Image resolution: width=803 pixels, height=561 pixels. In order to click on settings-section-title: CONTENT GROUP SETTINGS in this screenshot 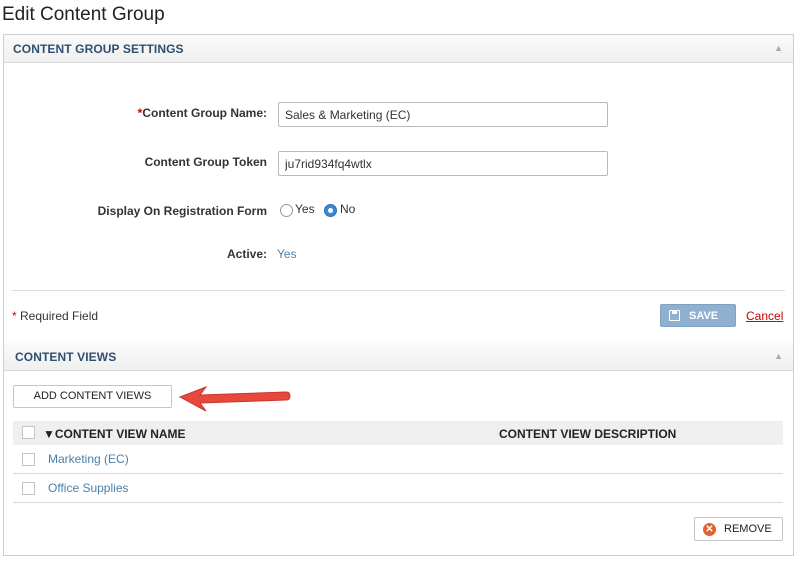, I will do `click(98, 49)`.